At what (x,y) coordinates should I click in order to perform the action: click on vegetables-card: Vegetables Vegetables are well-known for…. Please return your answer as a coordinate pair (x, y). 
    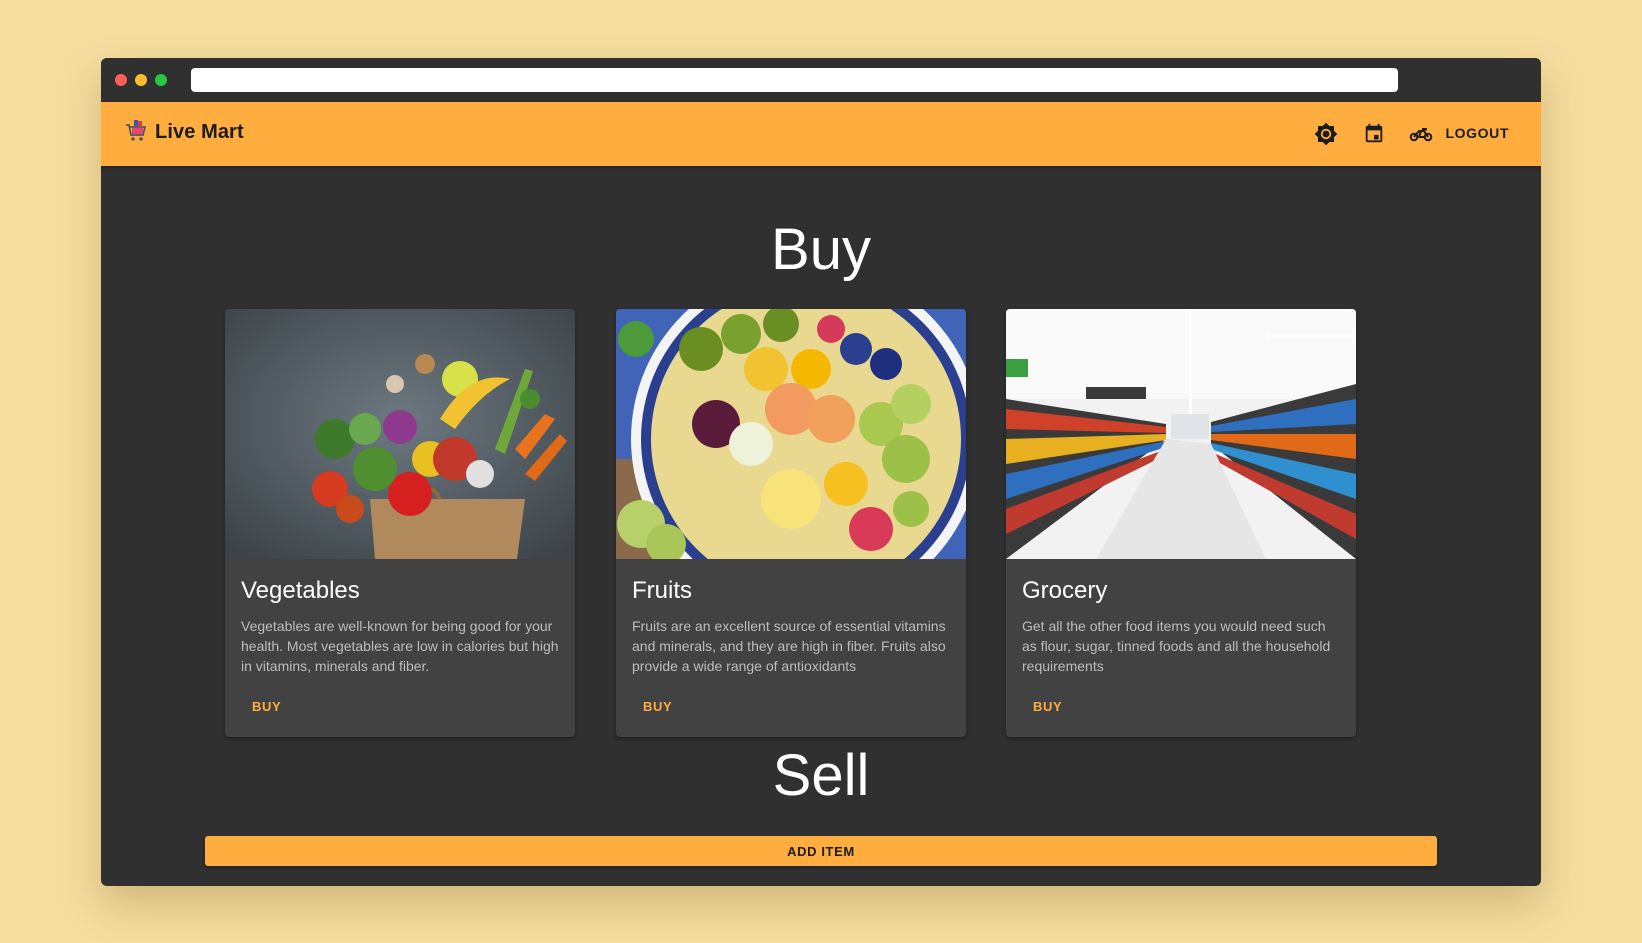
    Looking at the image, I should click on (400, 523).